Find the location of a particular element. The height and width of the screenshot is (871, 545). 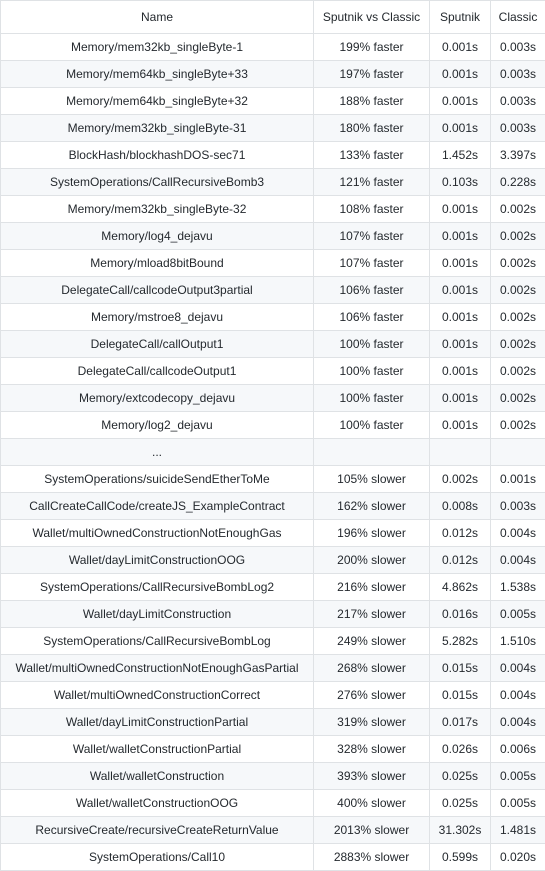

cell-name: DelegateCall/callOutput1 is located at coordinates (157, 344).